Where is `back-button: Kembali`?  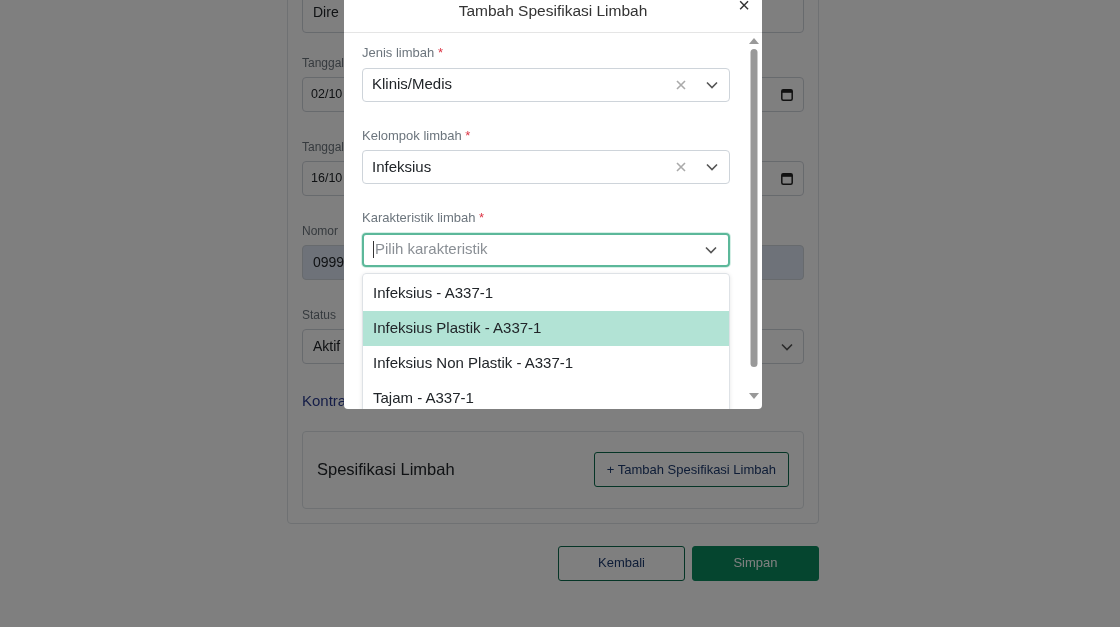
back-button: Kembali is located at coordinates (621, 563).